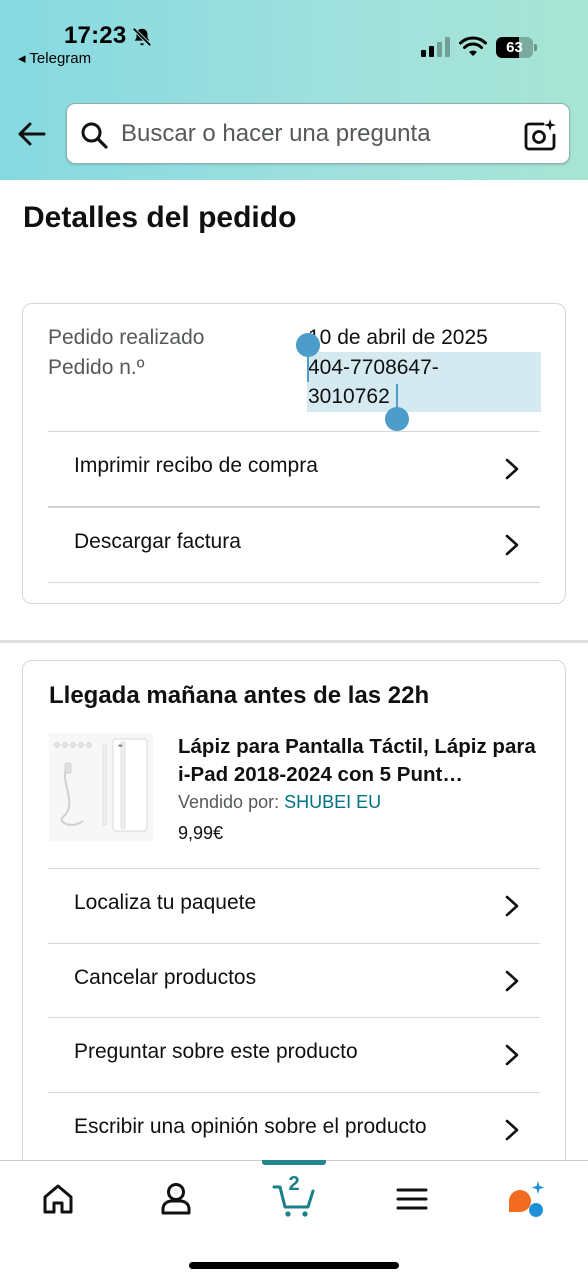 This screenshot has height=1280, width=588. What do you see at coordinates (435, 47) in the screenshot?
I see `signal-icon` at bounding box center [435, 47].